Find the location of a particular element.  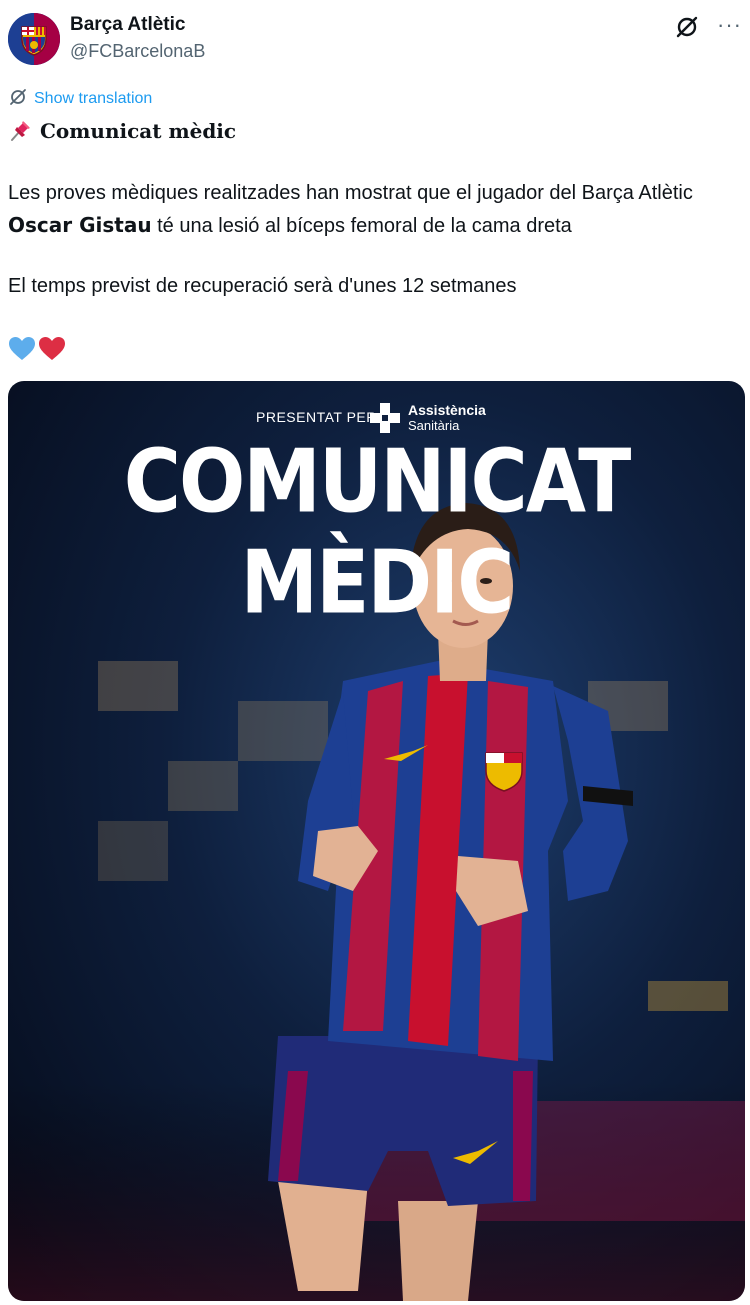

sponsor-logo-icon is located at coordinates (385, 418).